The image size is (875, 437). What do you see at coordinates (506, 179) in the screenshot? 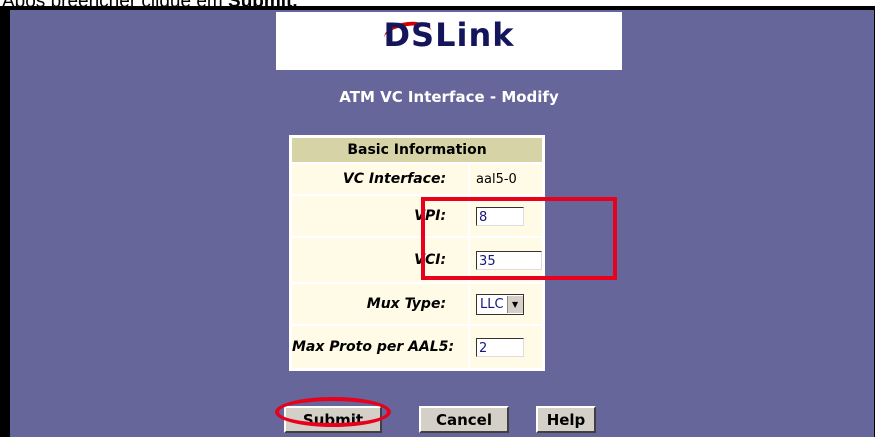
I see `vc-interface-value: aal5-0` at bounding box center [506, 179].